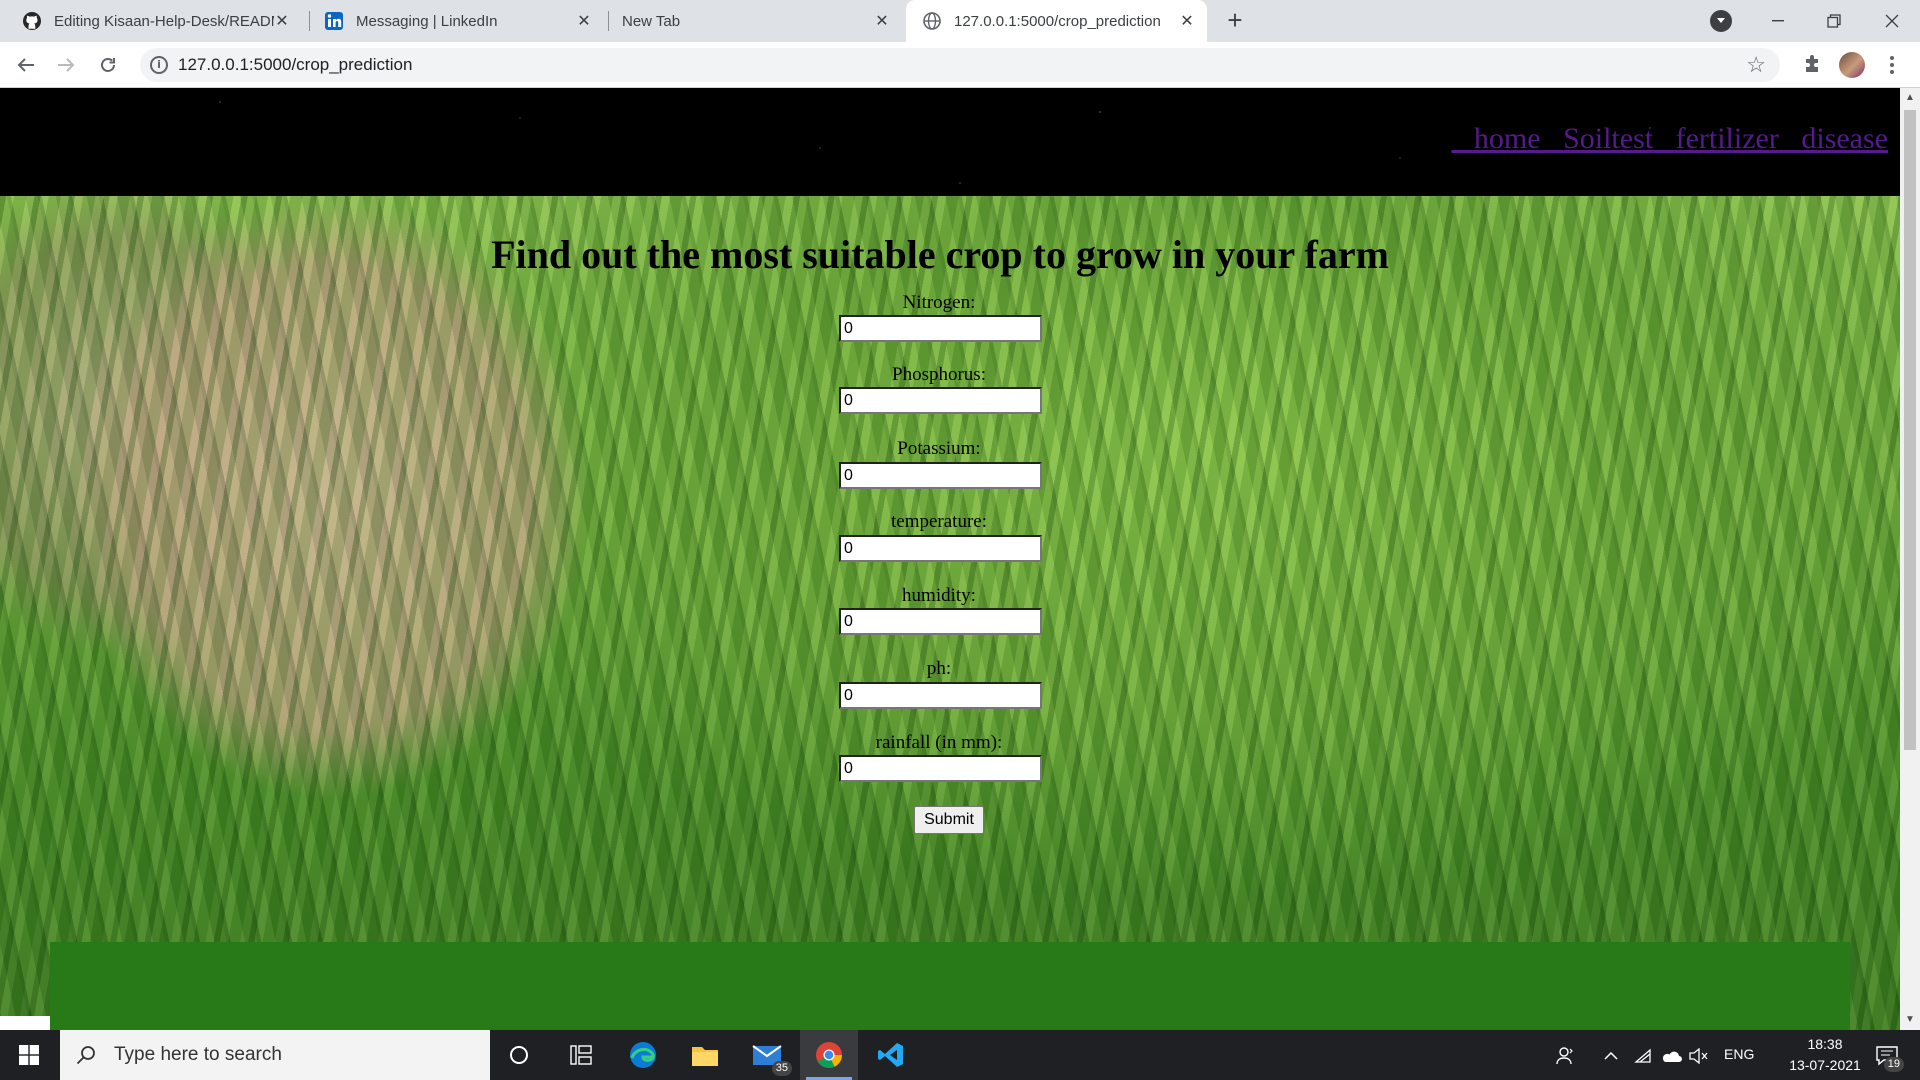 The image size is (1920, 1080). I want to click on extensions-icon, so click(1812, 65).